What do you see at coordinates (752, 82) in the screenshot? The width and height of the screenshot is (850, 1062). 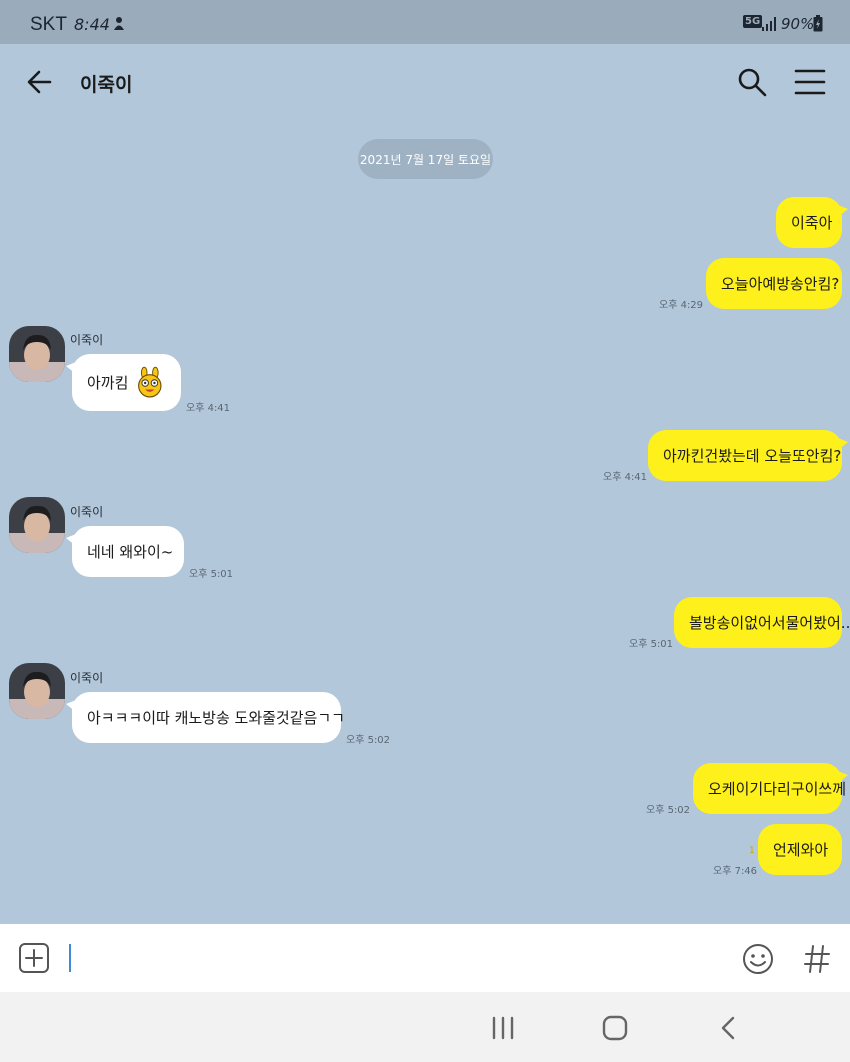 I see `search-icon` at bounding box center [752, 82].